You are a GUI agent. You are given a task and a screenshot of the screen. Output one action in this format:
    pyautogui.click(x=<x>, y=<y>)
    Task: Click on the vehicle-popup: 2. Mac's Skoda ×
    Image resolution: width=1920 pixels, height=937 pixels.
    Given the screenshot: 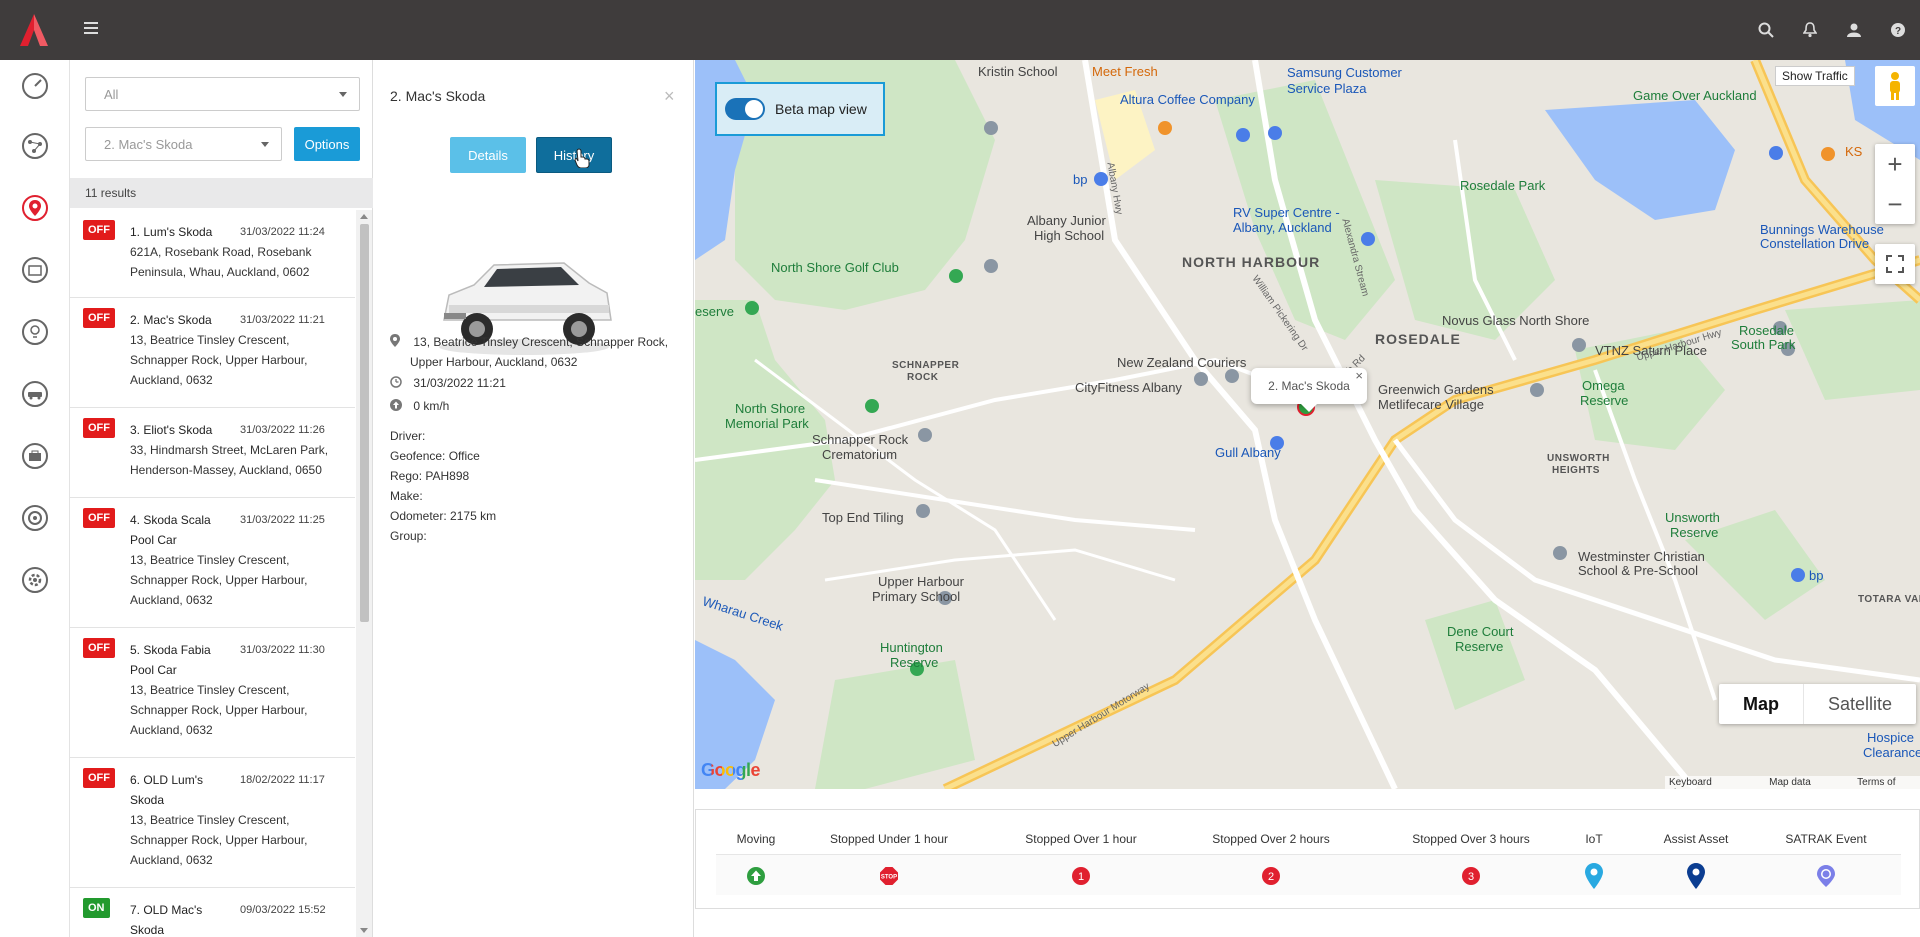 What is the action you would take?
    pyautogui.click(x=1309, y=390)
    